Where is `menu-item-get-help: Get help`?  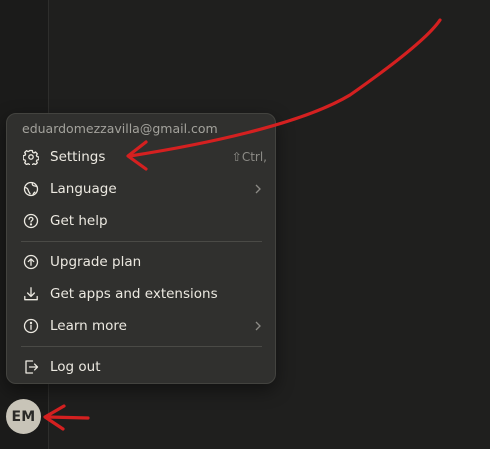
menu-item-get-help: Get help is located at coordinates (141, 221).